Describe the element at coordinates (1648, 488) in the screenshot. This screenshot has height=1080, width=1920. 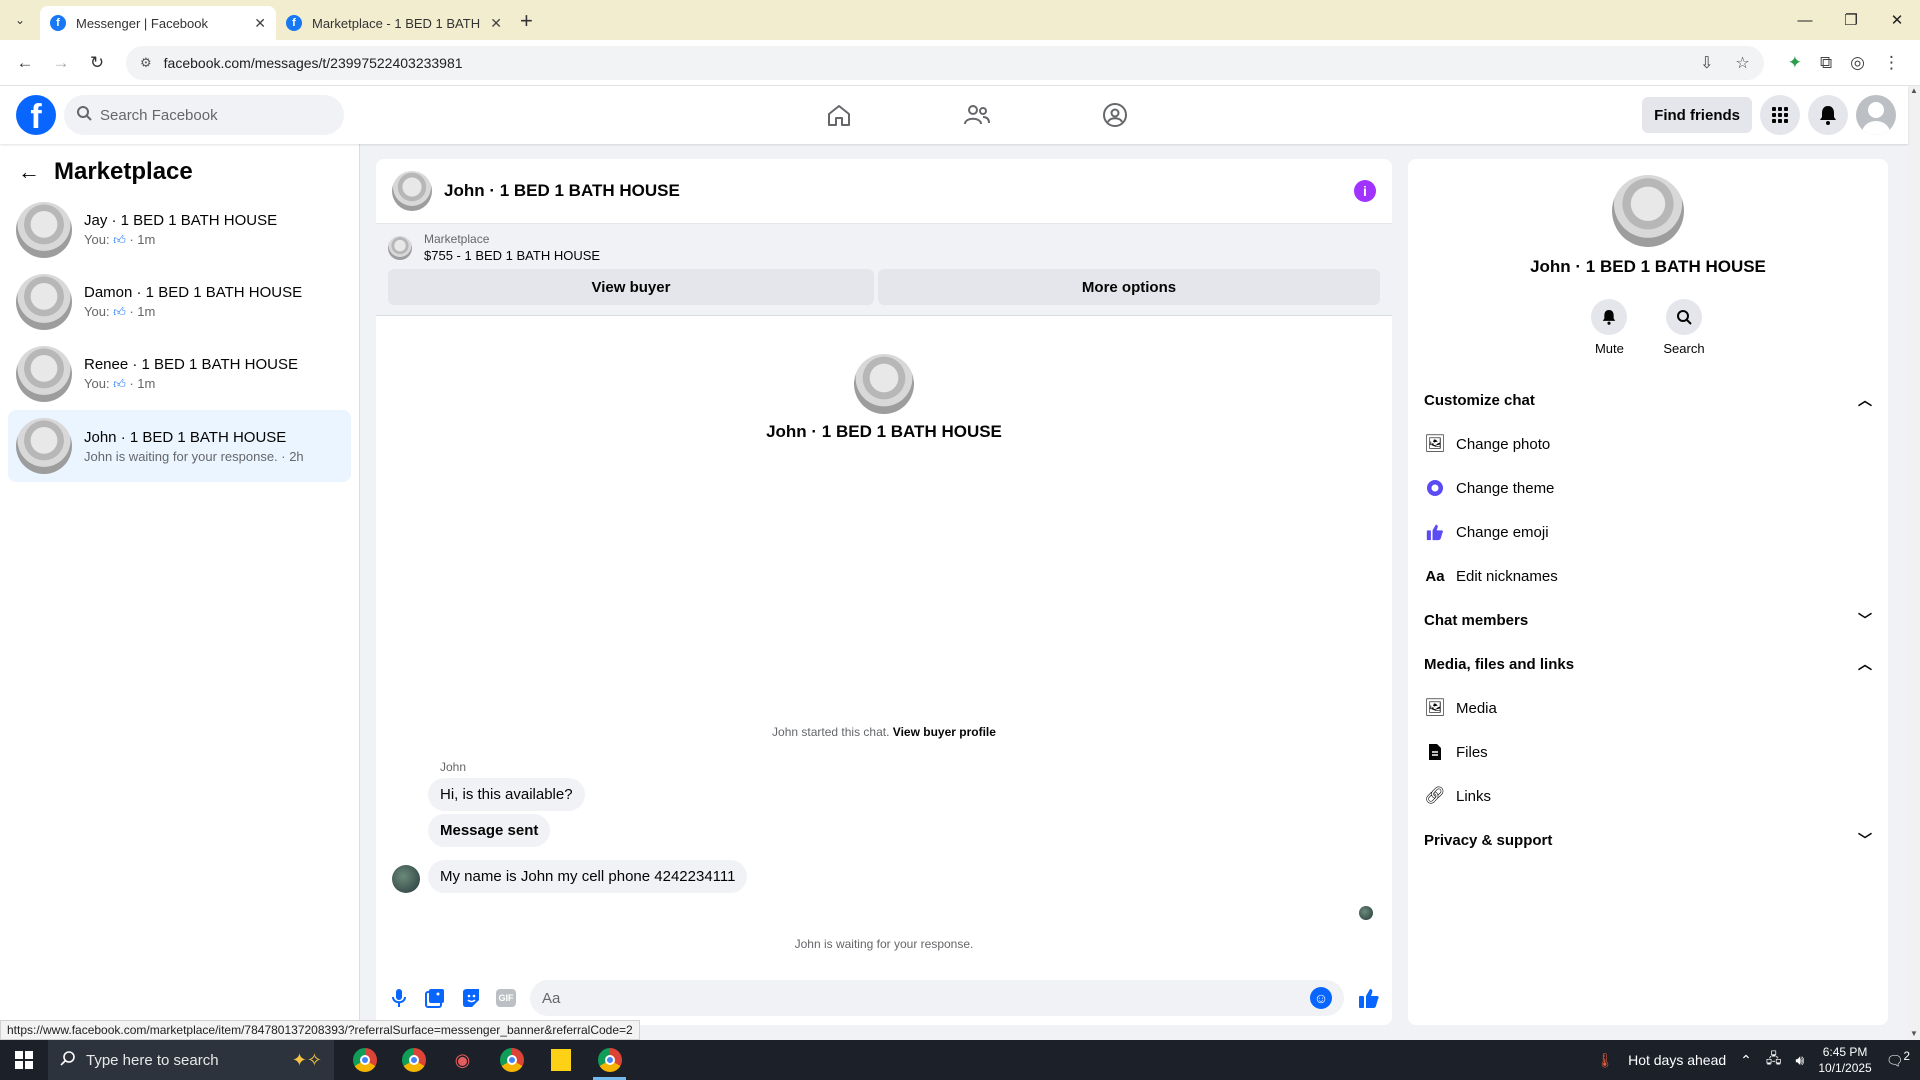
I see `change-theme-item: Change theme` at that location.